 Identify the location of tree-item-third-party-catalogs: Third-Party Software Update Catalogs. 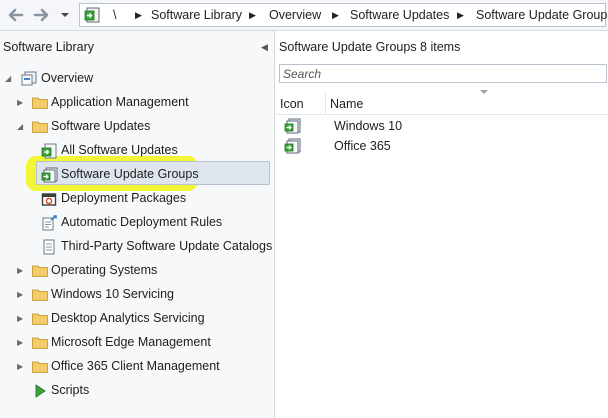
(136, 247).